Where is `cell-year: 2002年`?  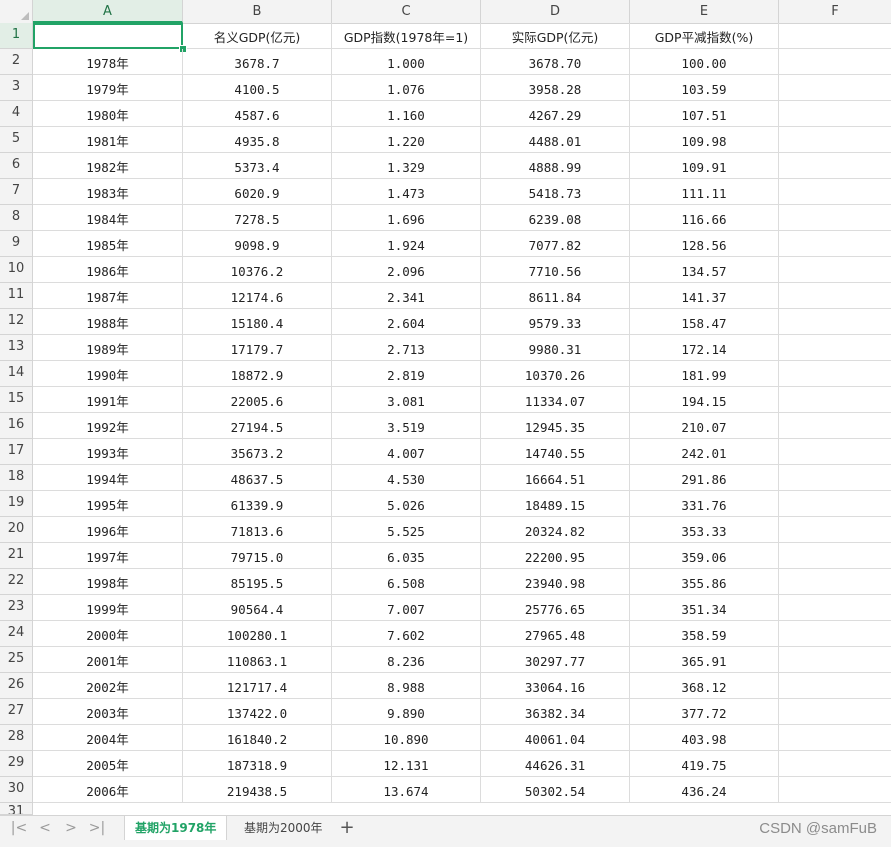 cell-year: 2002年 is located at coordinates (108, 686).